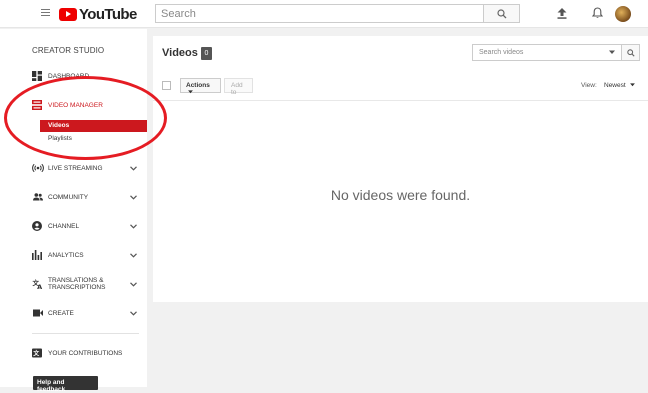 The image size is (648, 393). I want to click on create-icon, so click(38, 313).